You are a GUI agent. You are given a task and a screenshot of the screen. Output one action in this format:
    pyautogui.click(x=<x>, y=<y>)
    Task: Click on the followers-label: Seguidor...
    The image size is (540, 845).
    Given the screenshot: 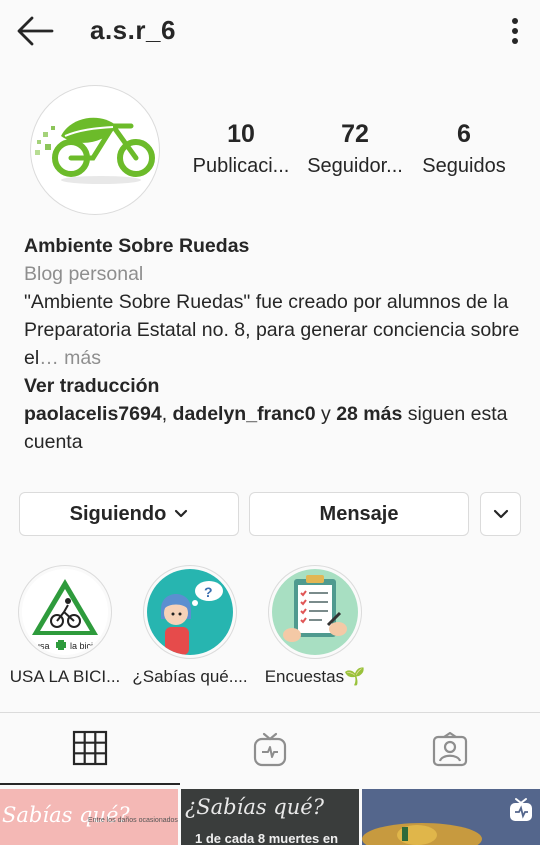 What is the action you would take?
    pyautogui.click(x=355, y=166)
    